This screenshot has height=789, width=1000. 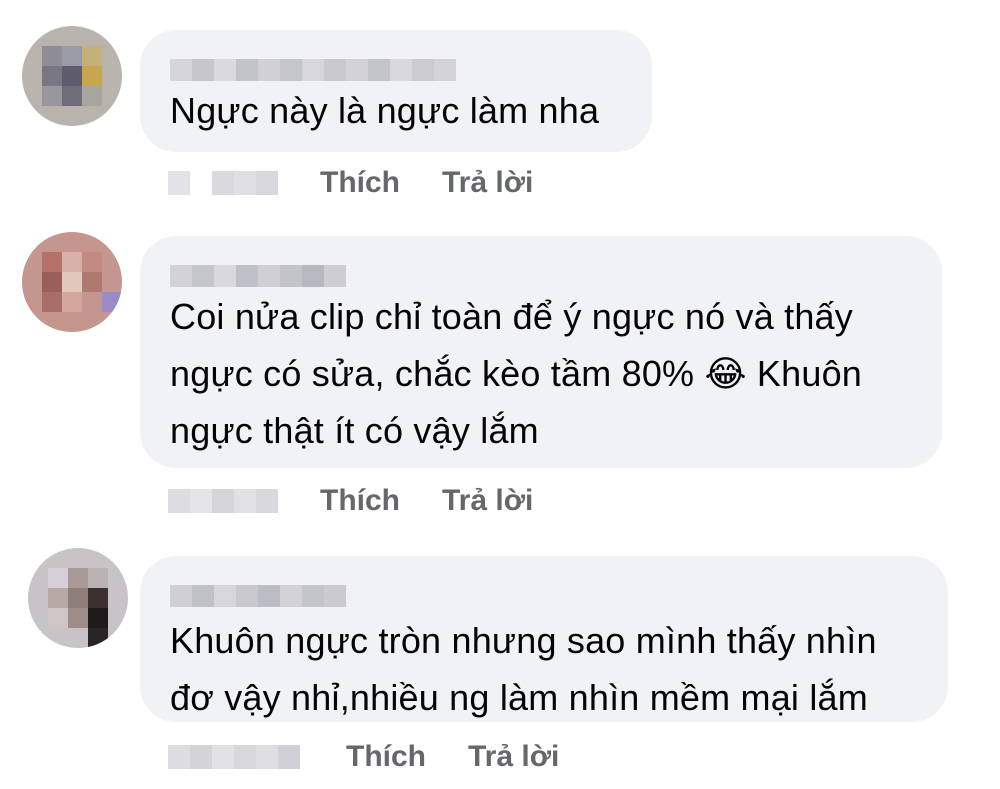 What do you see at coordinates (385, 110) in the screenshot?
I see `comment-text: Ngực này là ngực làm nha` at bounding box center [385, 110].